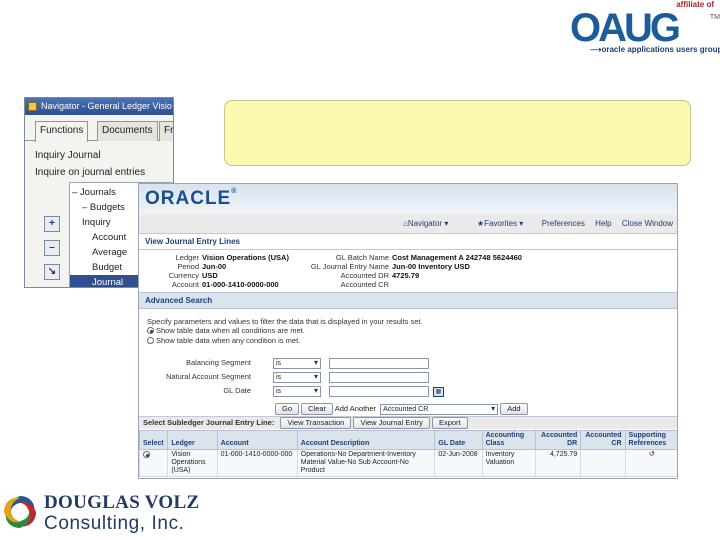 This screenshot has width=720, height=540. Describe the element at coordinates (603, 440) in the screenshot. I see `col-accounted-cr: Accounted CR` at that location.